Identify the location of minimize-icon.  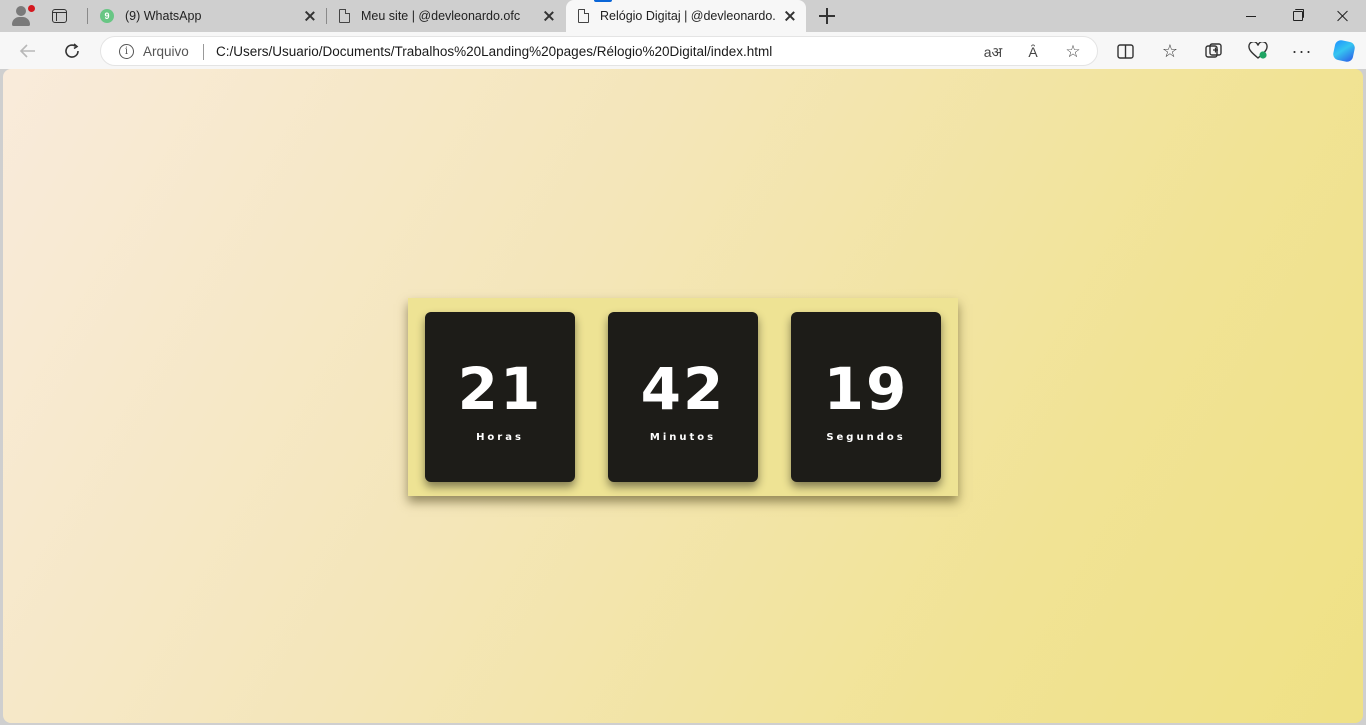
(1251, 16).